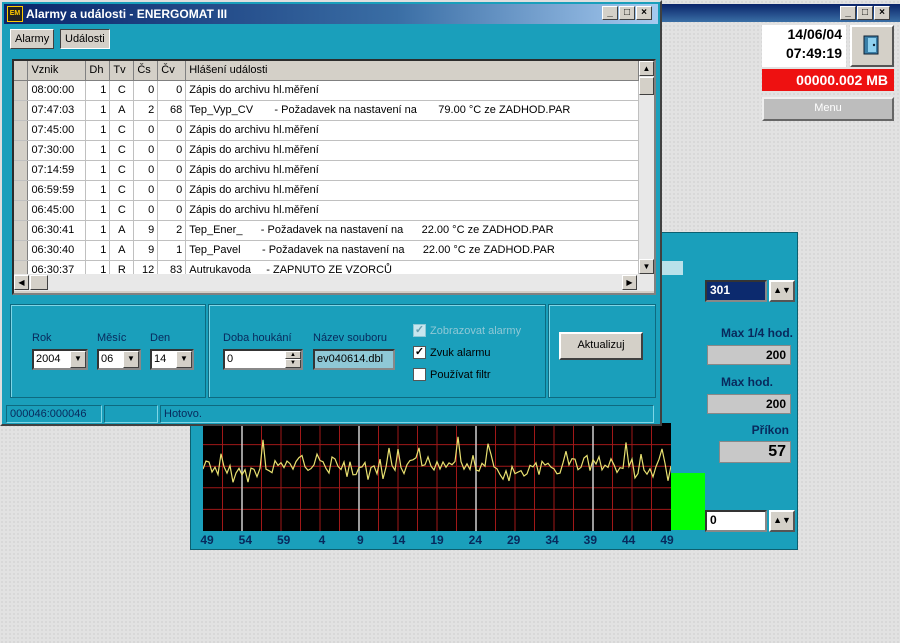 This screenshot has height=643, width=900. I want to click on exit-button, so click(872, 46).